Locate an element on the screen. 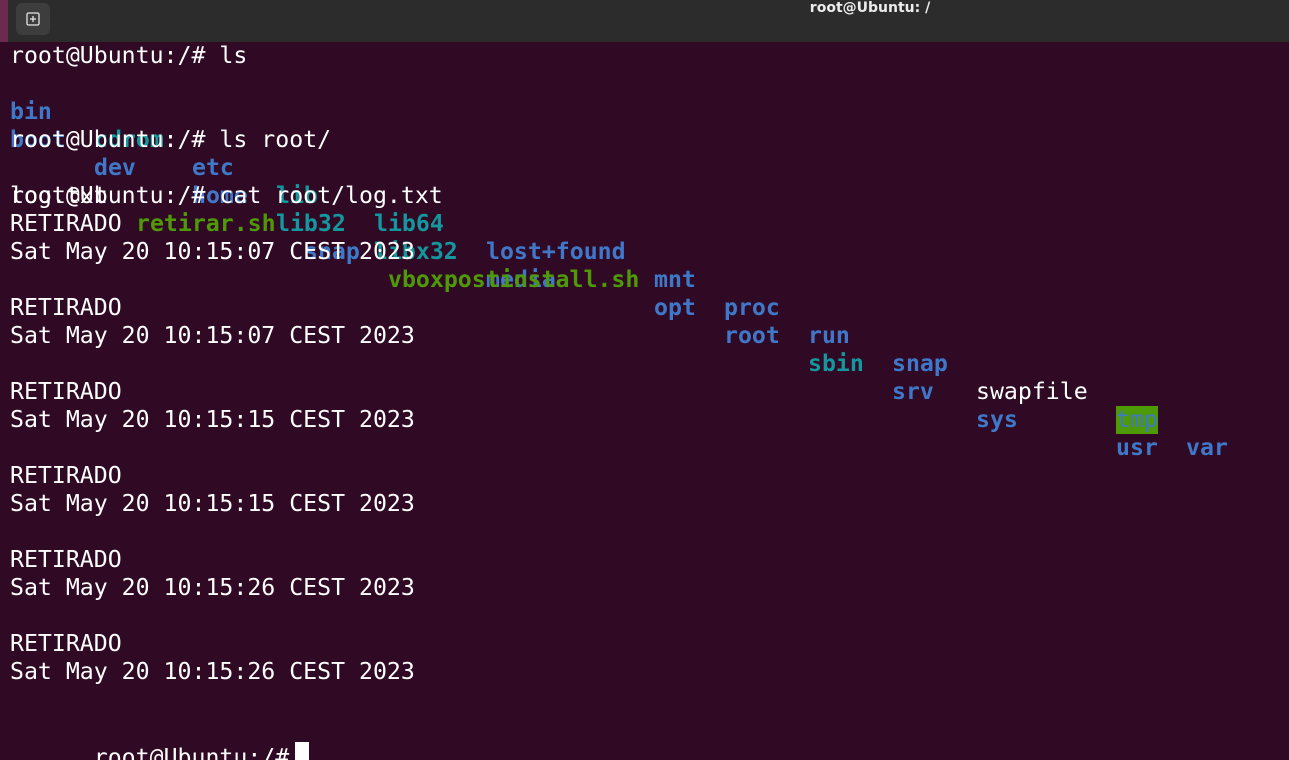 This screenshot has height=760, width=1289. command-prompt: root@Ubuntu:/# is located at coordinates (160, 737).